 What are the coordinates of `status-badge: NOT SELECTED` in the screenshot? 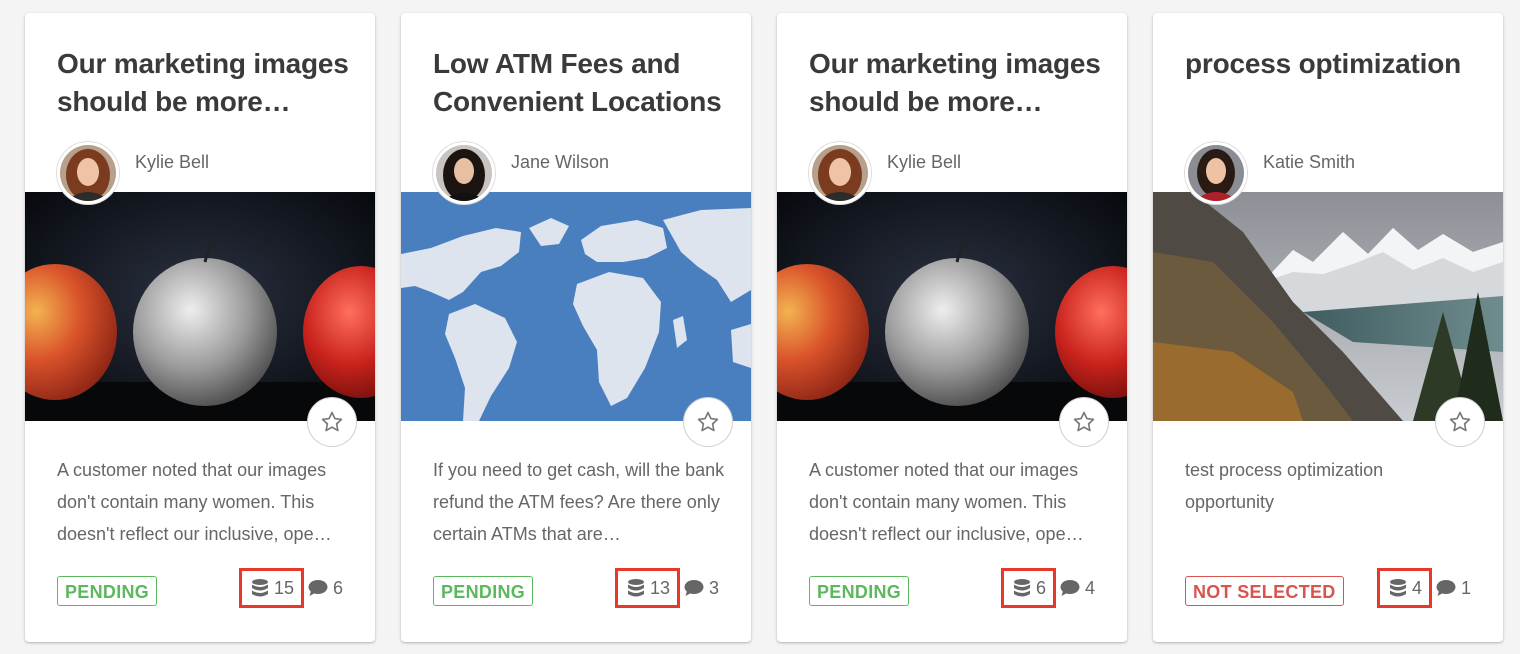 It's located at (1264, 591).